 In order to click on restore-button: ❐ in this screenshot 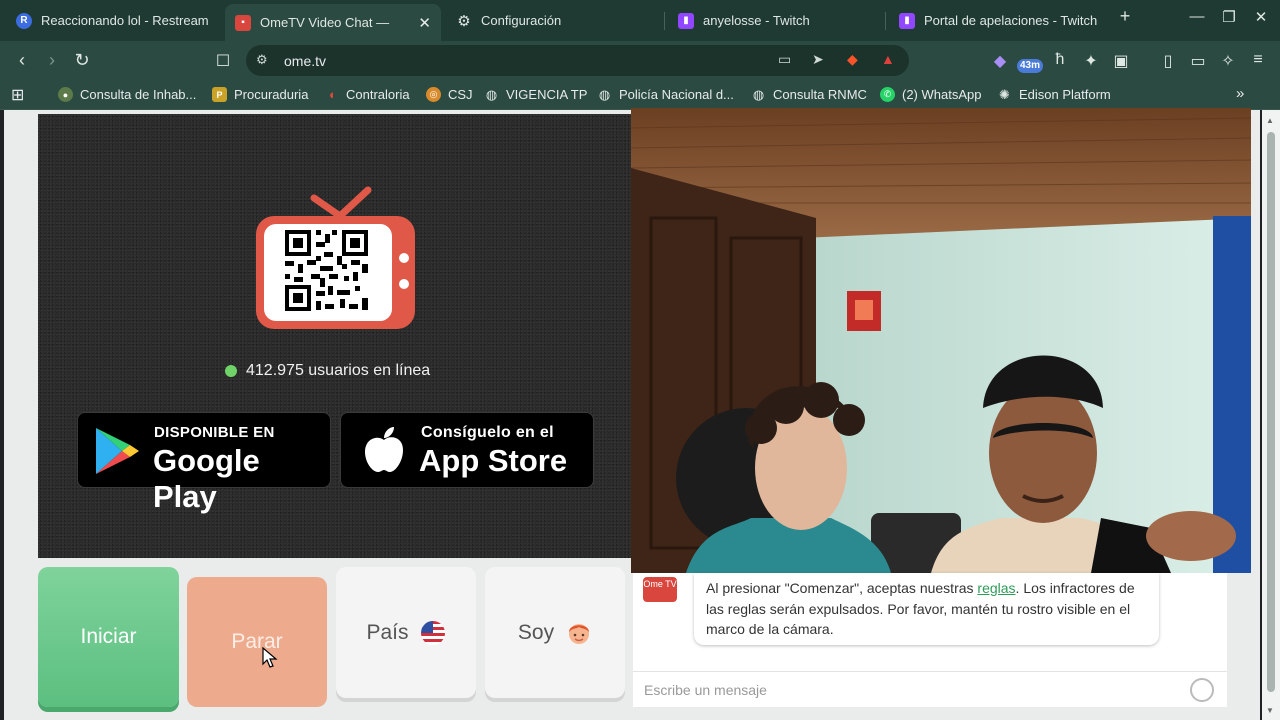, I will do `click(1229, 17)`.